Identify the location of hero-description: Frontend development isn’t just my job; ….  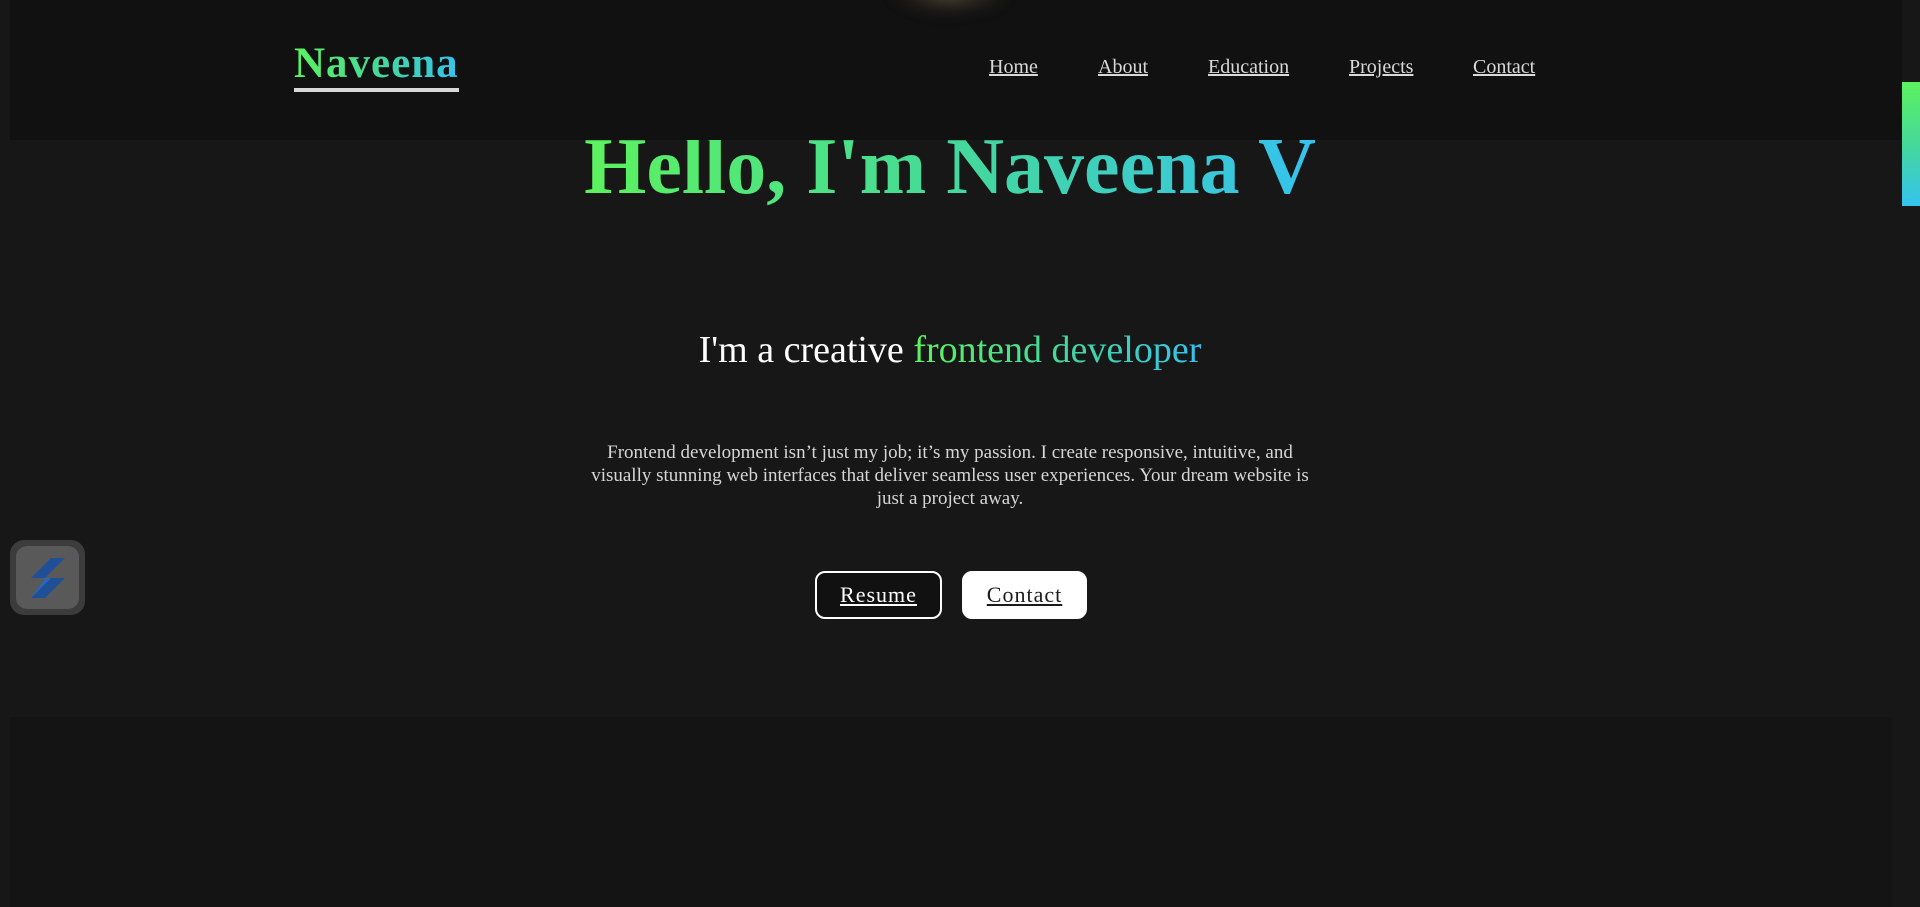
(950, 475).